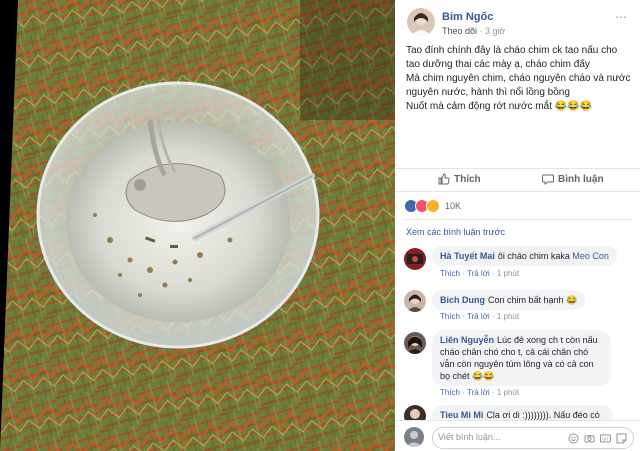 This screenshot has height=451, width=640. I want to click on commenter-name: Hà Tuyết Mai, so click(467, 256).